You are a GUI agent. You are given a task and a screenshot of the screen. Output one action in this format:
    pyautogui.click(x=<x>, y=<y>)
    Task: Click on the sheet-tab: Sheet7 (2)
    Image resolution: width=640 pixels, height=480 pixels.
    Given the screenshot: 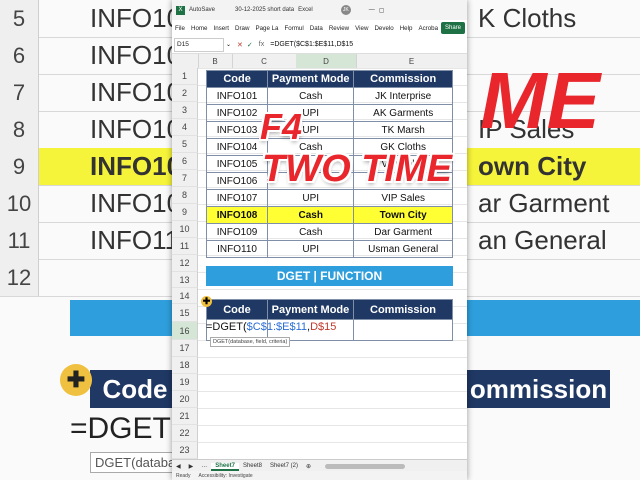 What is the action you would take?
    pyautogui.click(x=284, y=466)
    